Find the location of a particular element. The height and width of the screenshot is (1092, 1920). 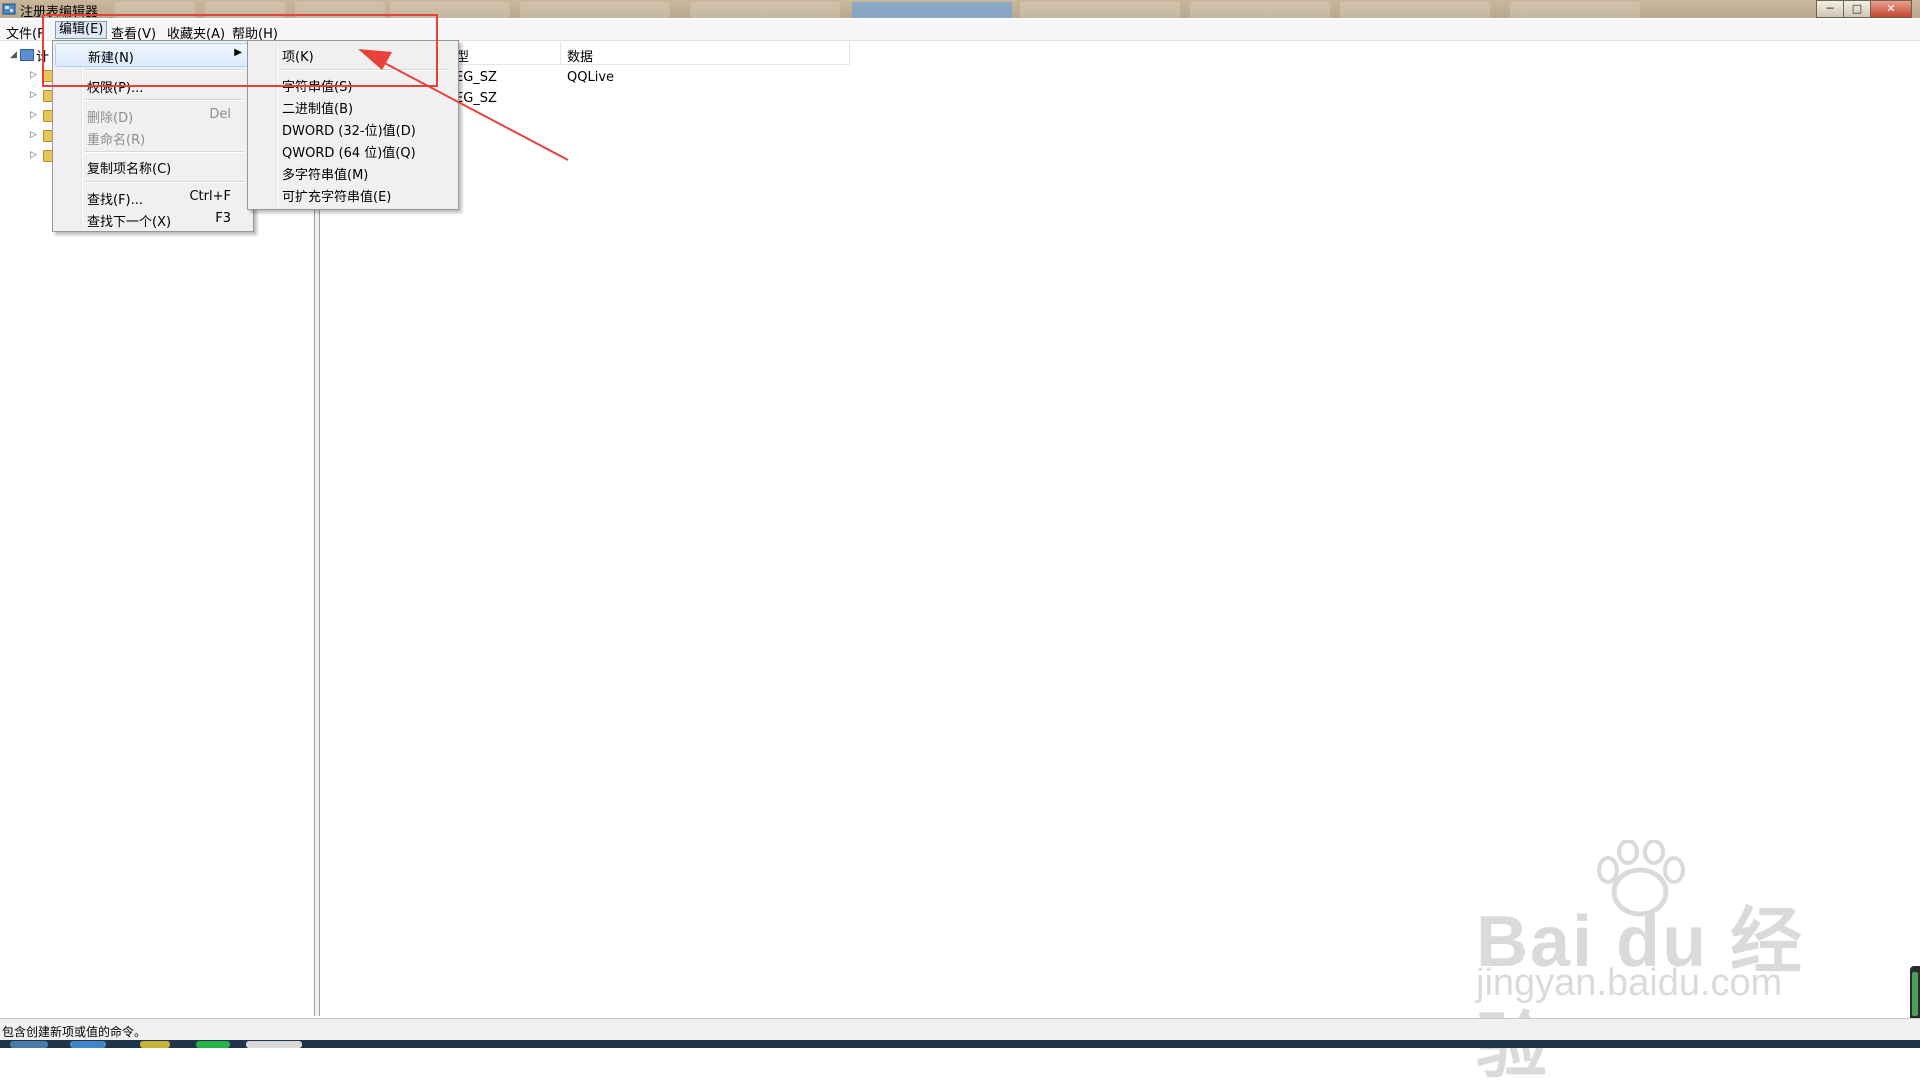

menu-item-find-next: 查找下一个(X) F3 is located at coordinates (153, 219).